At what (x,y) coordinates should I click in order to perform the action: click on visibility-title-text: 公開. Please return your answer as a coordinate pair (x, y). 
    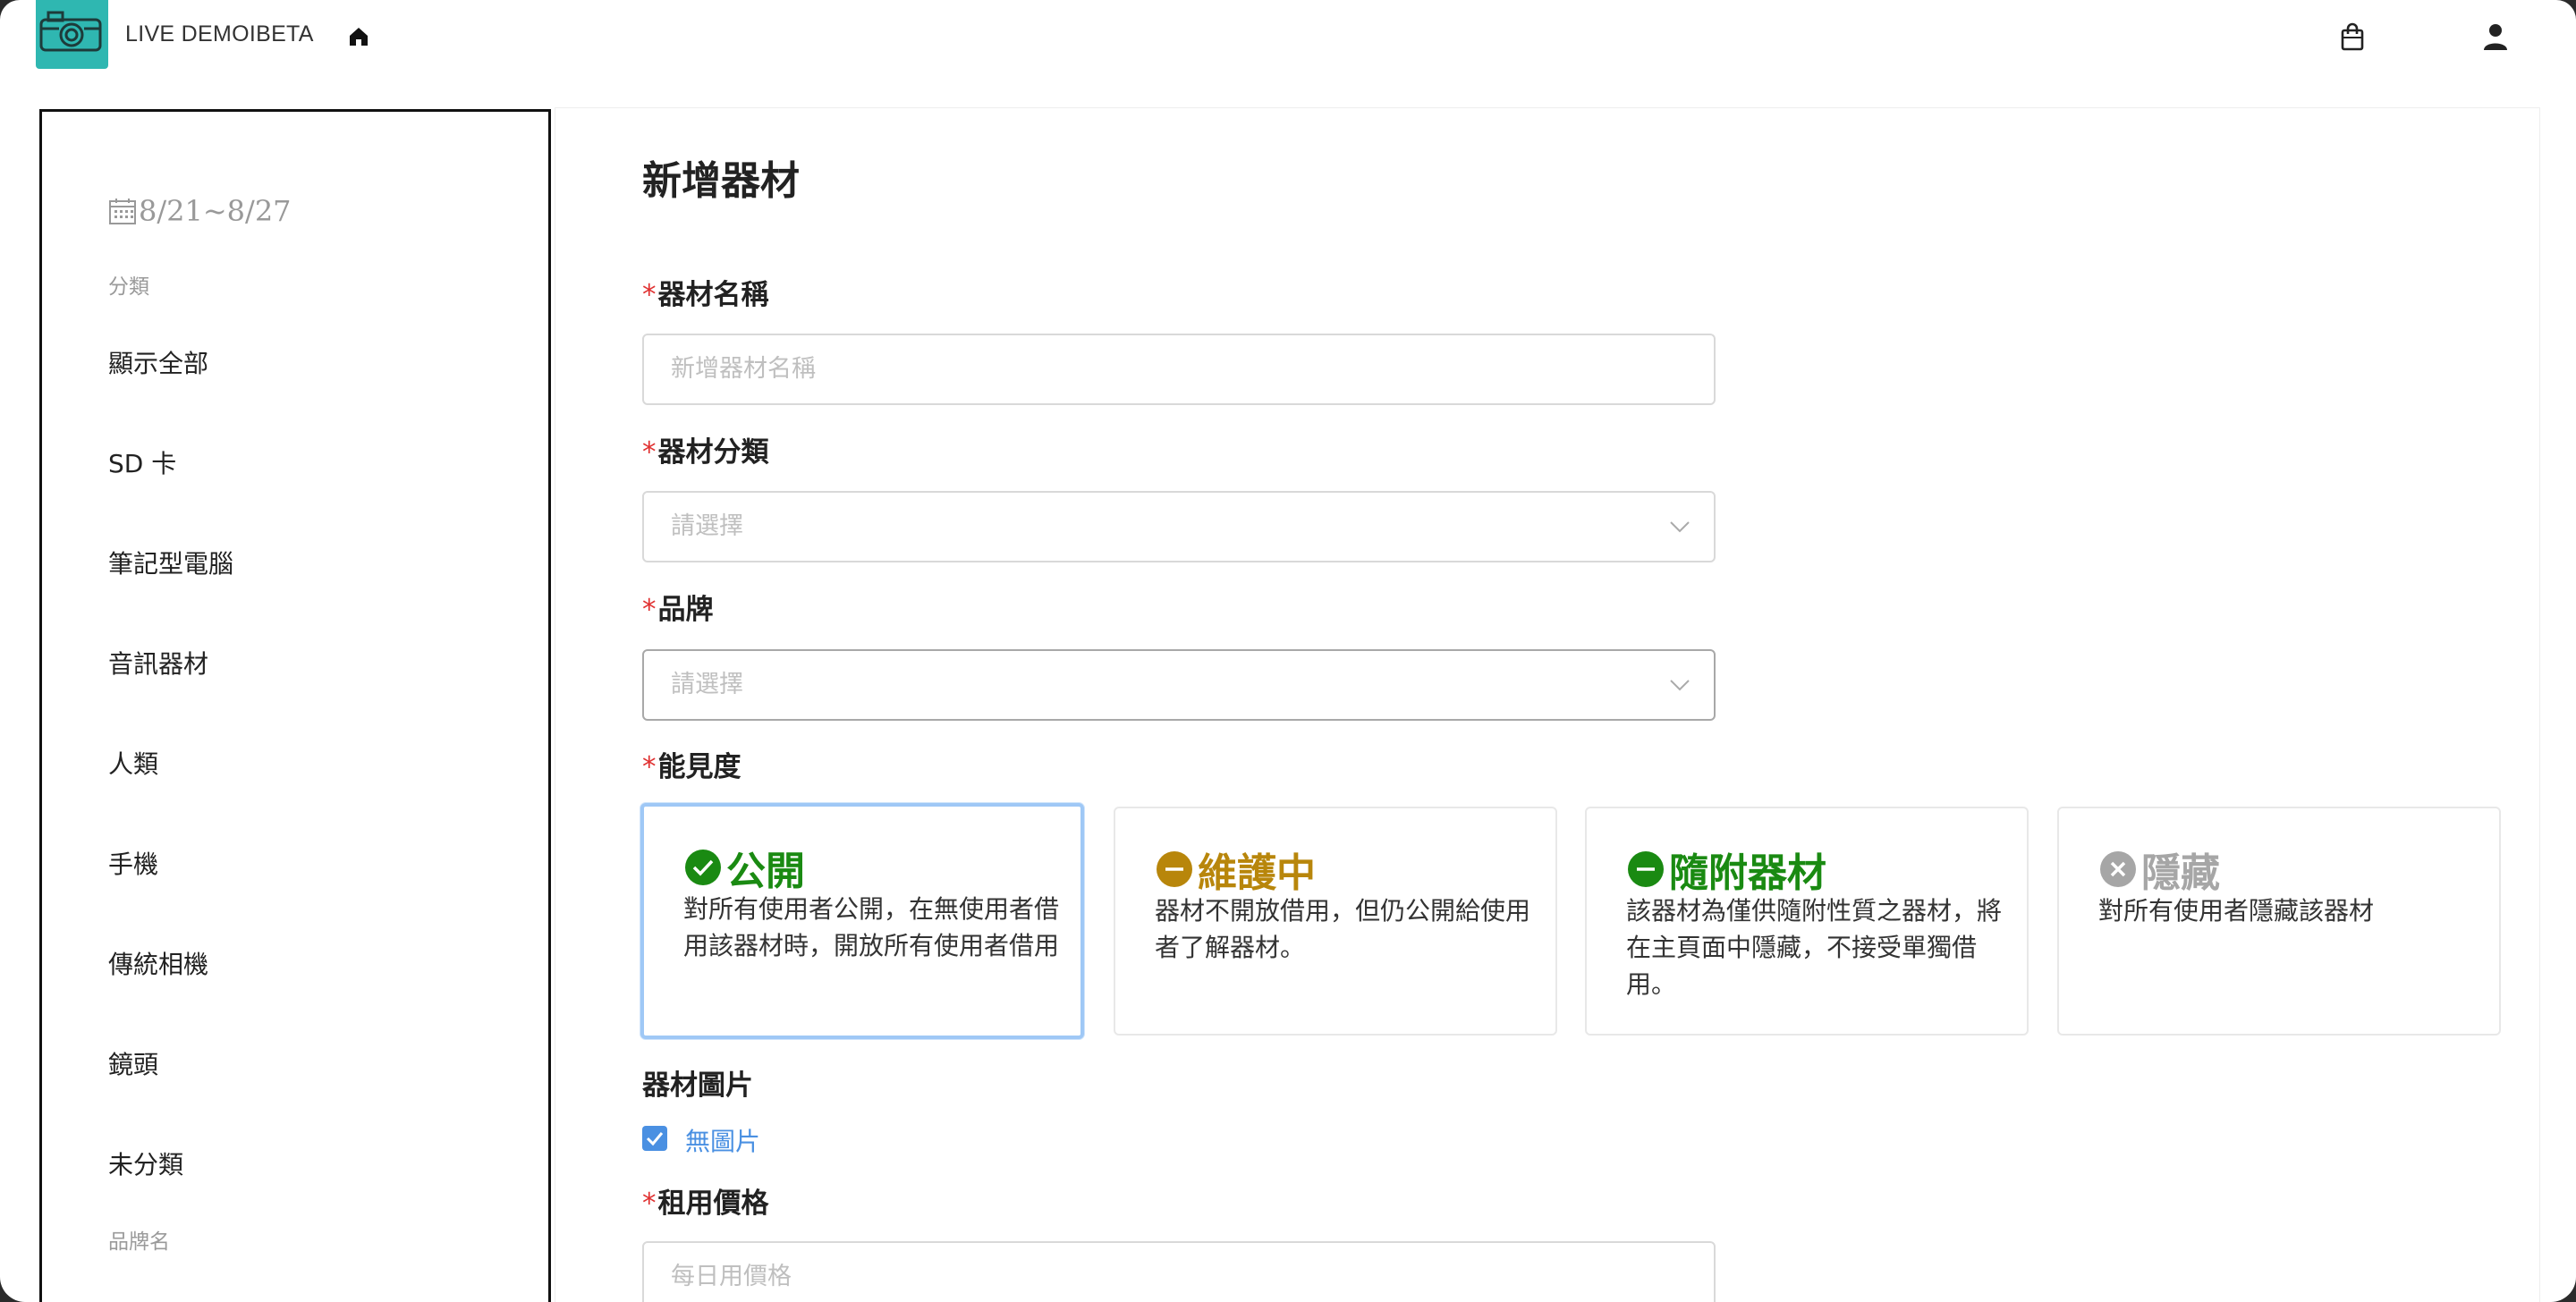
    Looking at the image, I should click on (765, 871).